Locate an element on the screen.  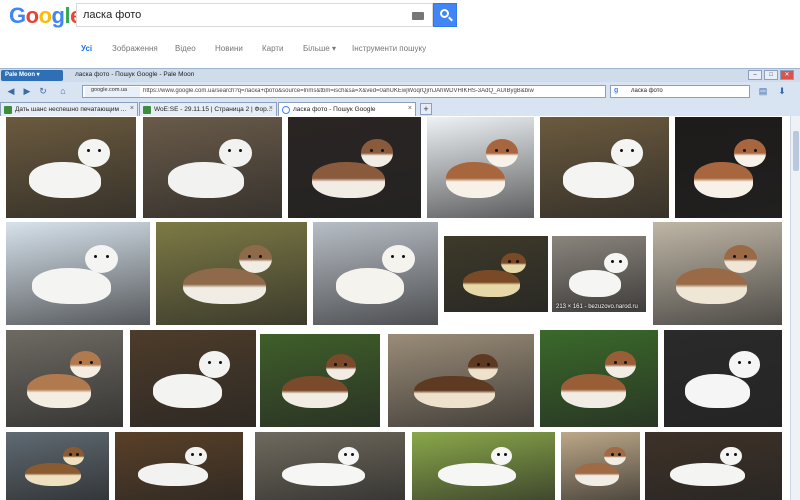
bookmarks-icon: ▤ is located at coordinates (763, 91).